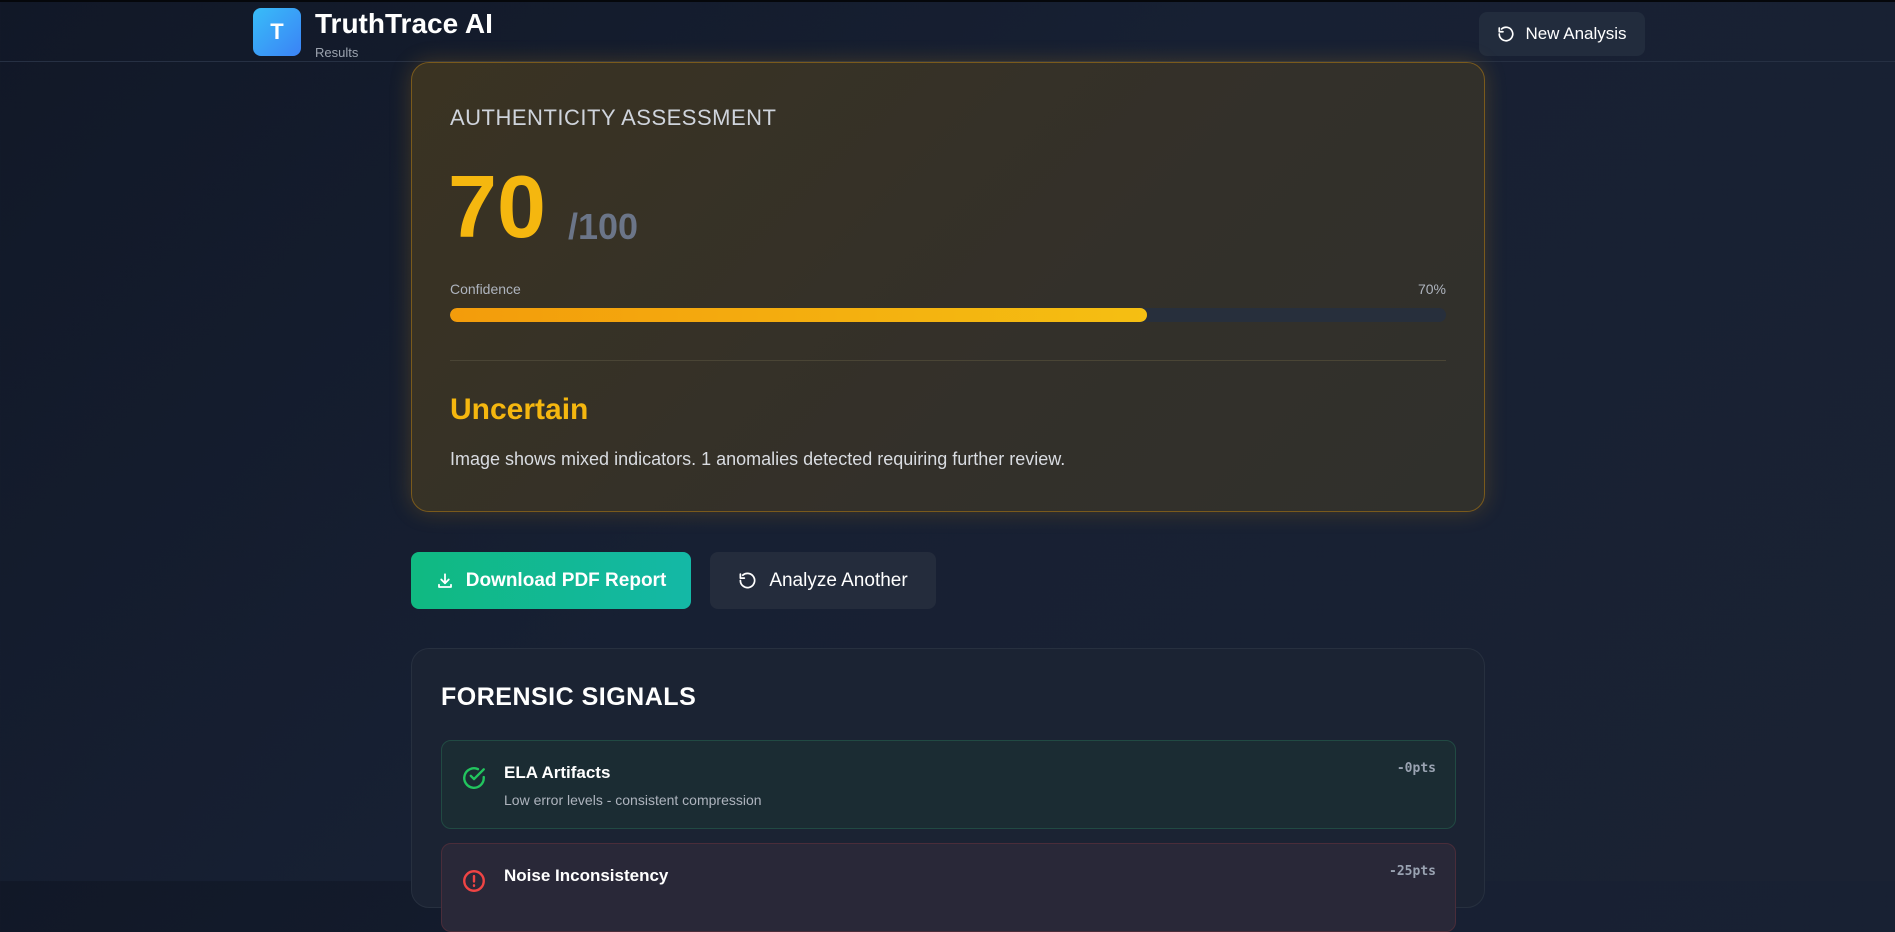 The width and height of the screenshot is (1895, 932). I want to click on download-pdf-report-label: Download PDF Report, so click(566, 580).